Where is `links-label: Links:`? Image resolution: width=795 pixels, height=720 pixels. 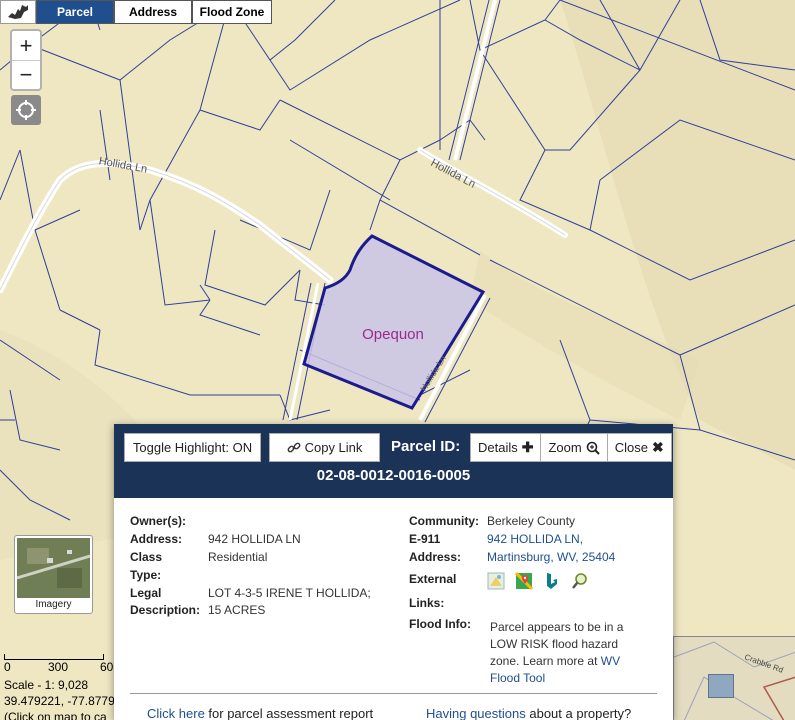
links-label: Links: is located at coordinates (427, 603).